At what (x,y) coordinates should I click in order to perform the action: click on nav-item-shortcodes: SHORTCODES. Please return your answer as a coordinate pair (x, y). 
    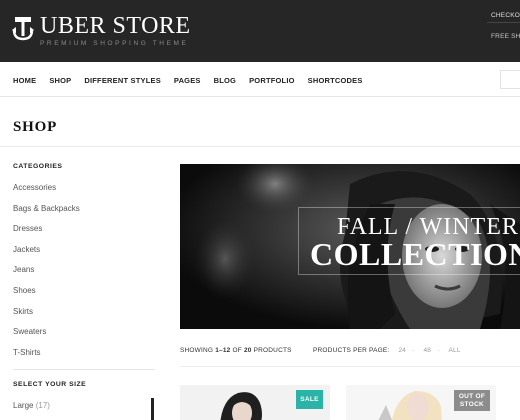
    Looking at the image, I should click on (335, 80).